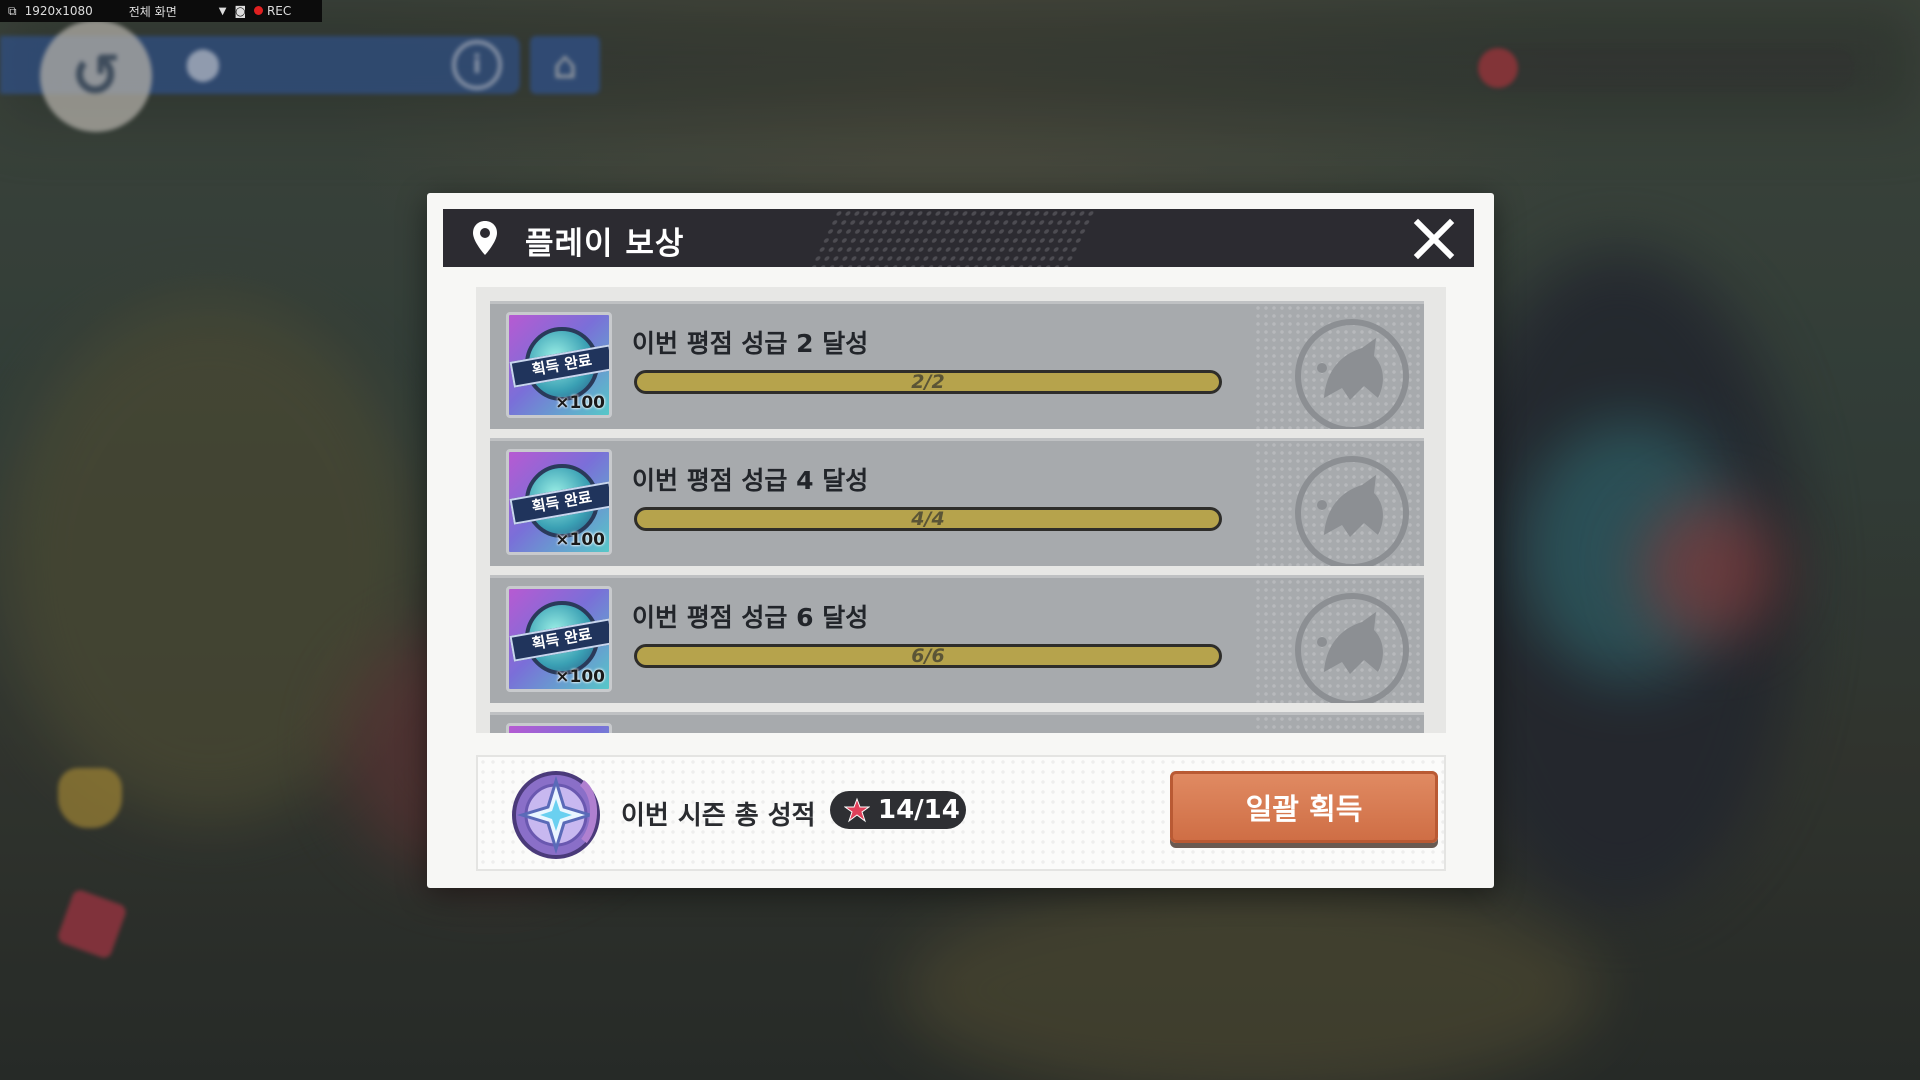  What do you see at coordinates (58, 11) in the screenshot?
I see `recorder-resolution: 1920x1080` at bounding box center [58, 11].